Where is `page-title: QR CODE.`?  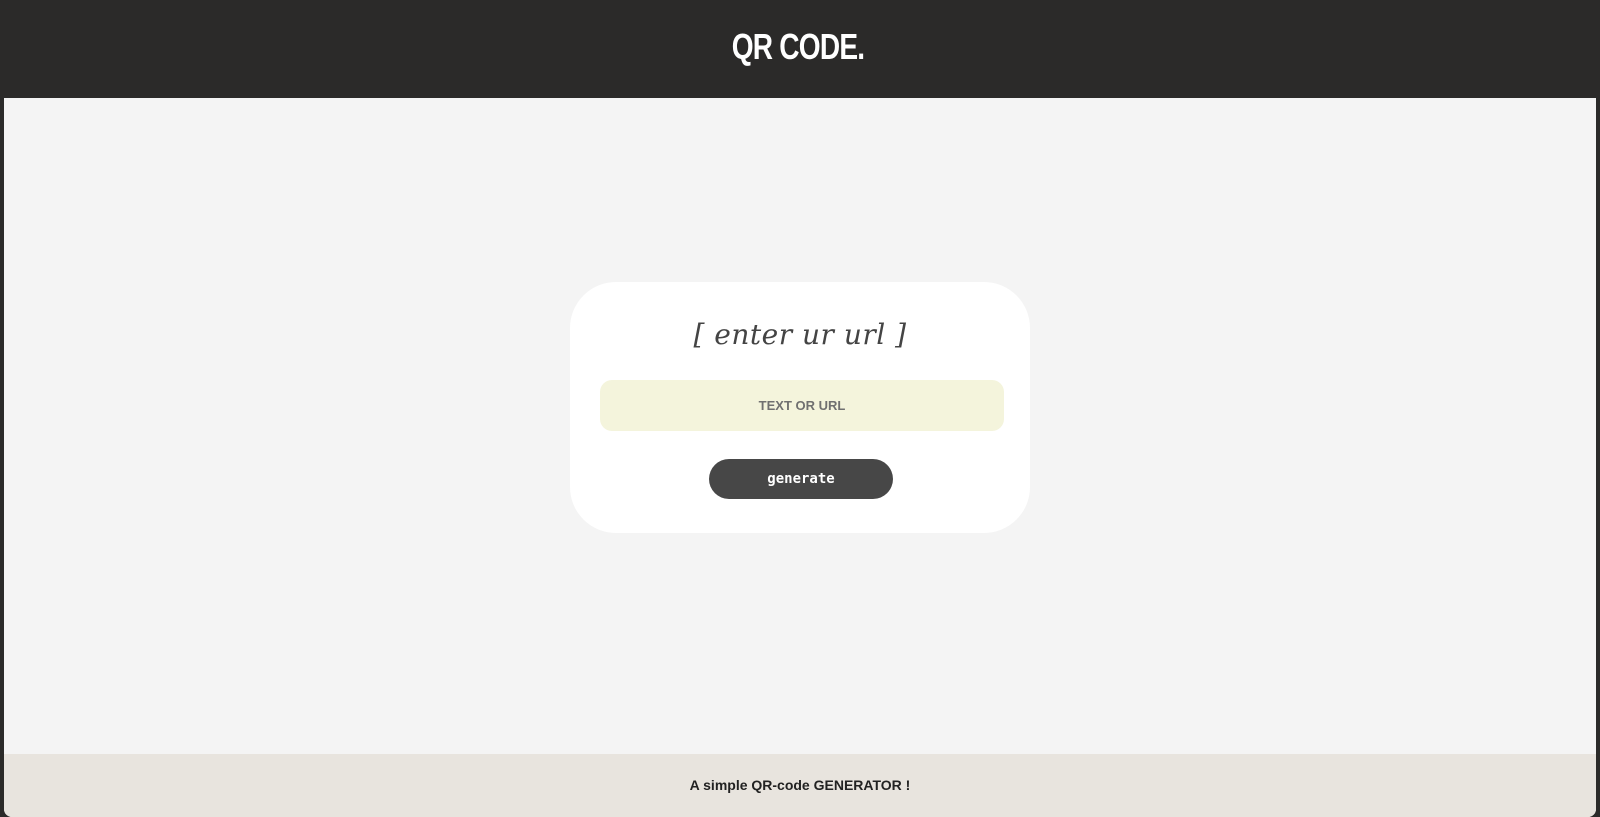
page-title: QR CODE. is located at coordinates (798, 46).